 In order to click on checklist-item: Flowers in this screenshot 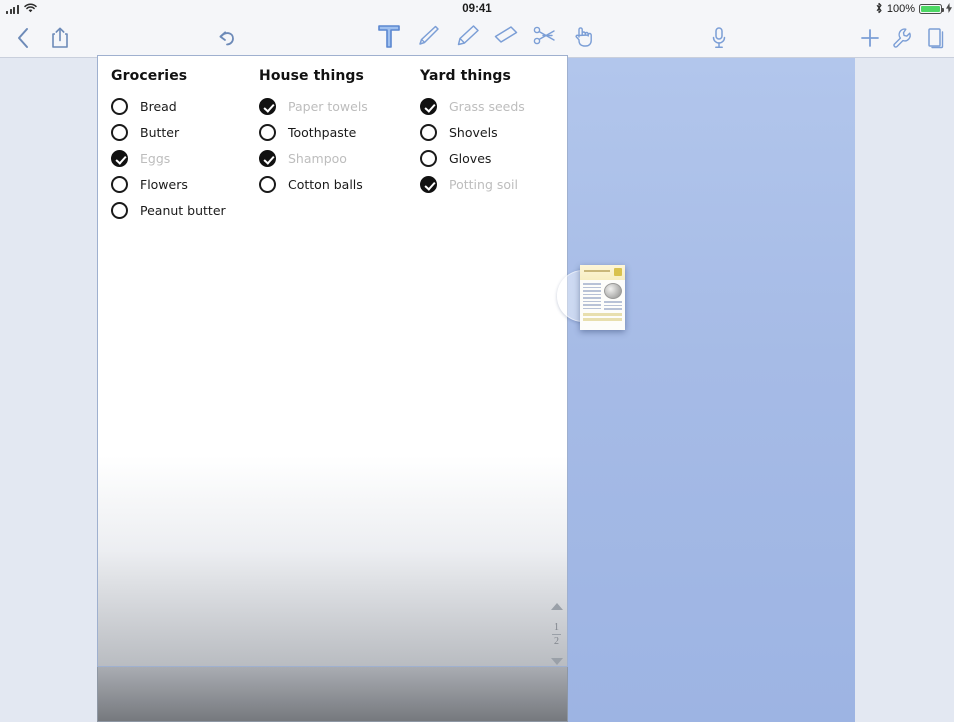, I will do `click(168, 184)`.